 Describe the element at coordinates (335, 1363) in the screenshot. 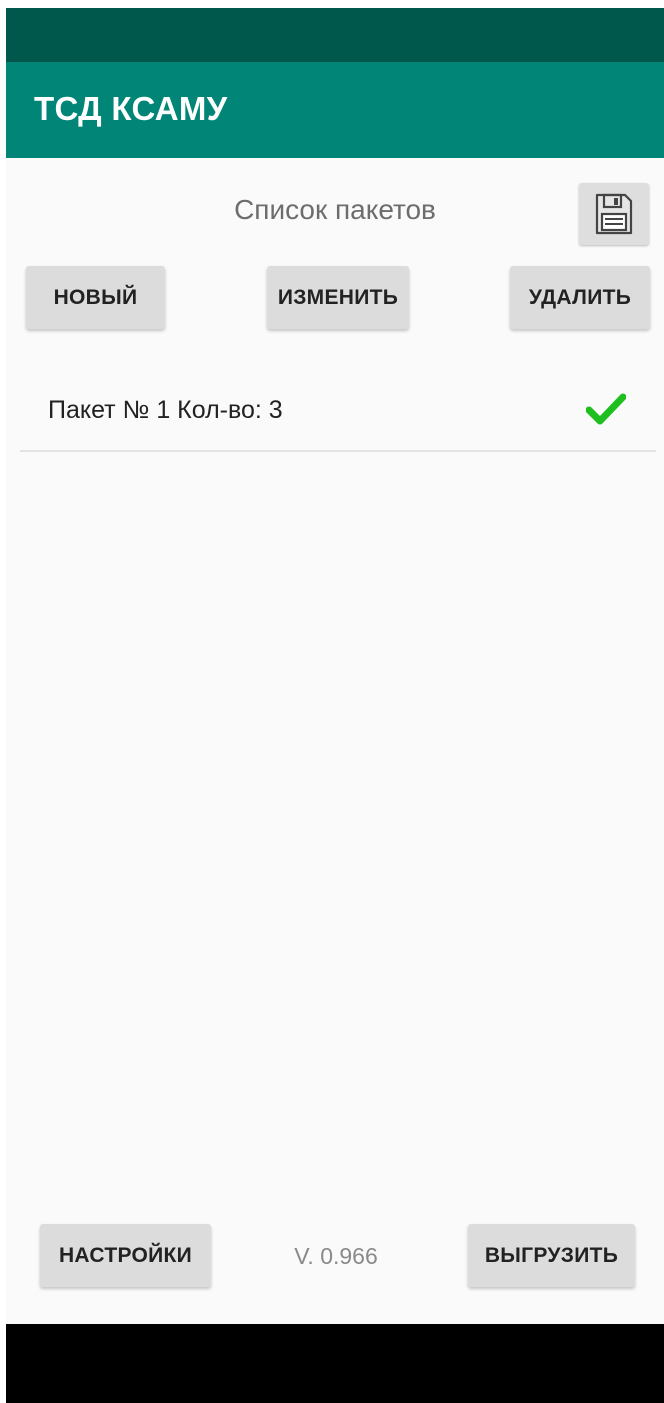

I see `navigation-bar` at that location.